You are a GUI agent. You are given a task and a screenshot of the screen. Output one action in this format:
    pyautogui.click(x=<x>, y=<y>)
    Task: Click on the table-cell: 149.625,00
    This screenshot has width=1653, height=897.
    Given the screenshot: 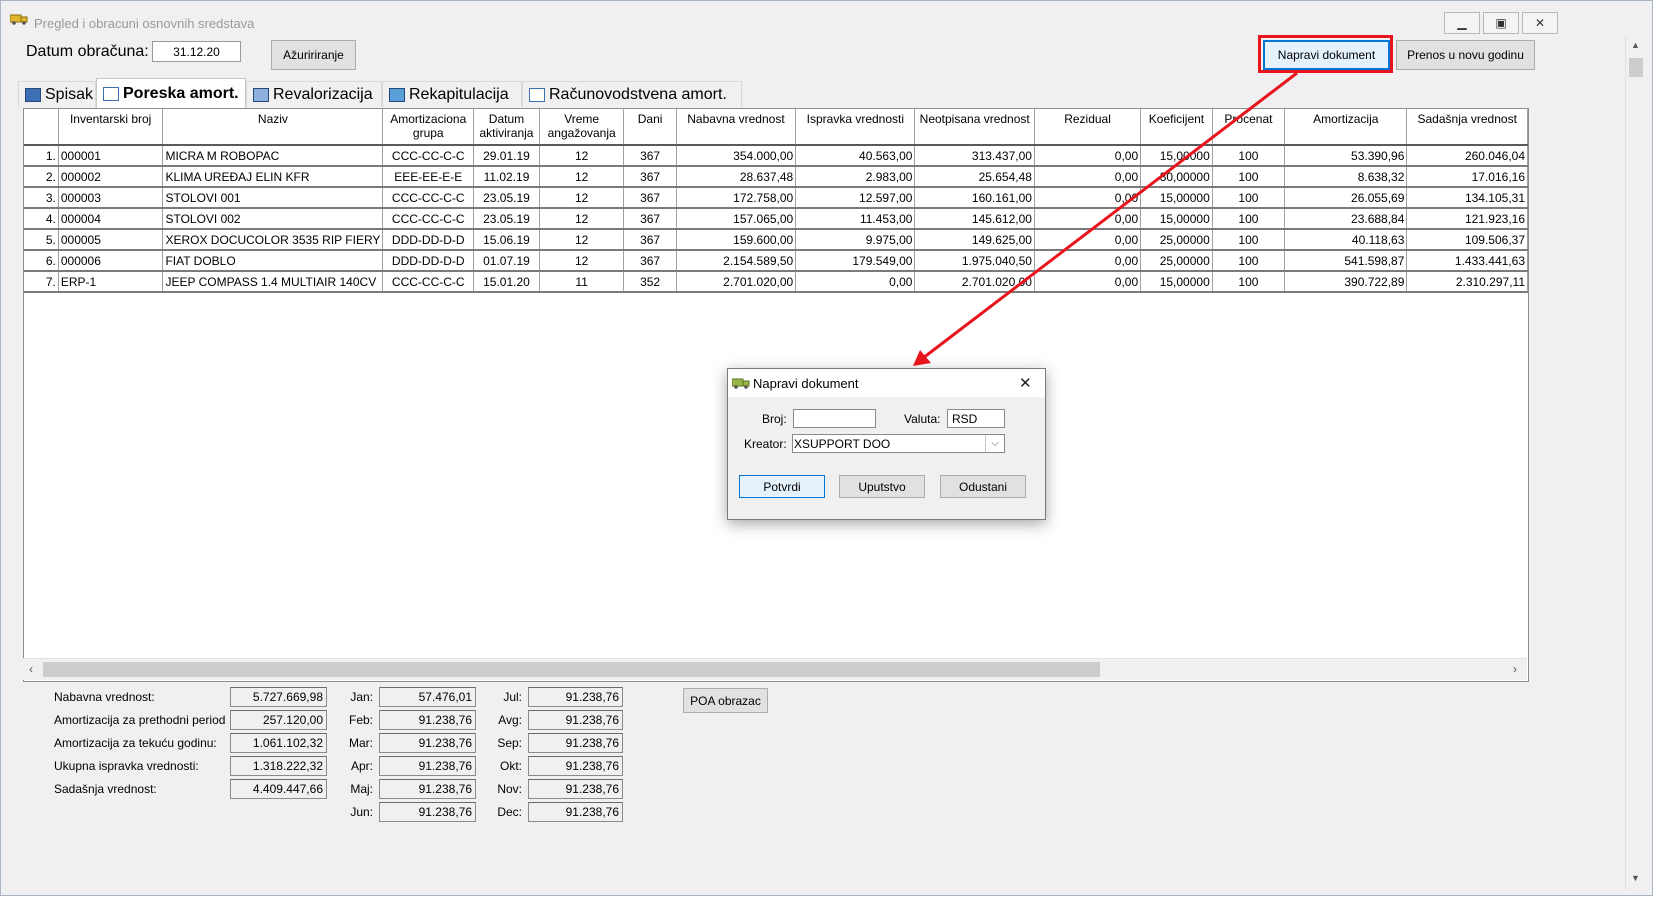 What is the action you would take?
    pyautogui.click(x=974, y=240)
    